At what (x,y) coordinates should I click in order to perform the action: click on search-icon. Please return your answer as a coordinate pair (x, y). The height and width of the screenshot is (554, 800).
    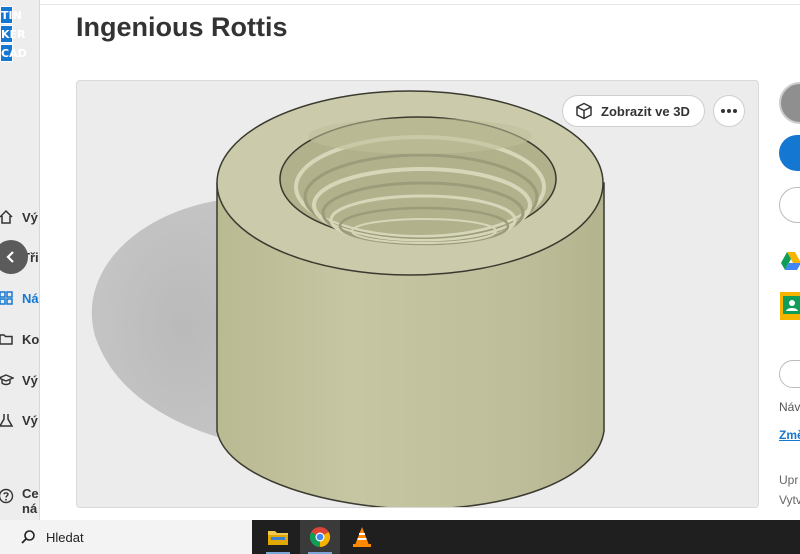
    Looking at the image, I should click on (28, 537).